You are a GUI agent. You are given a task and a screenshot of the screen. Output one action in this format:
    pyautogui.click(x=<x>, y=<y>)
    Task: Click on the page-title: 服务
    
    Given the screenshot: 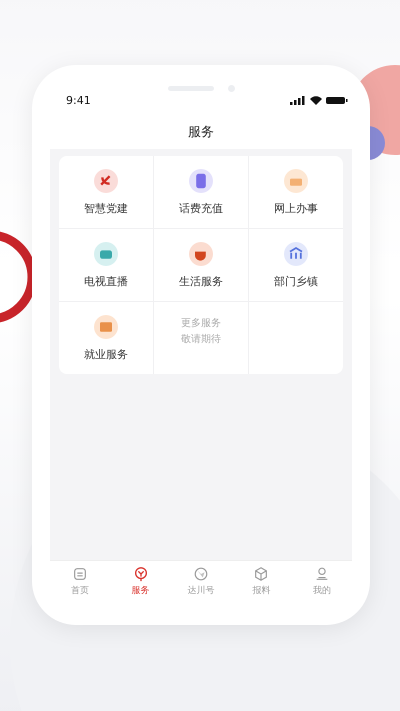 What is the action you would take?
    pyautogui.click(x=201, y=133)
    